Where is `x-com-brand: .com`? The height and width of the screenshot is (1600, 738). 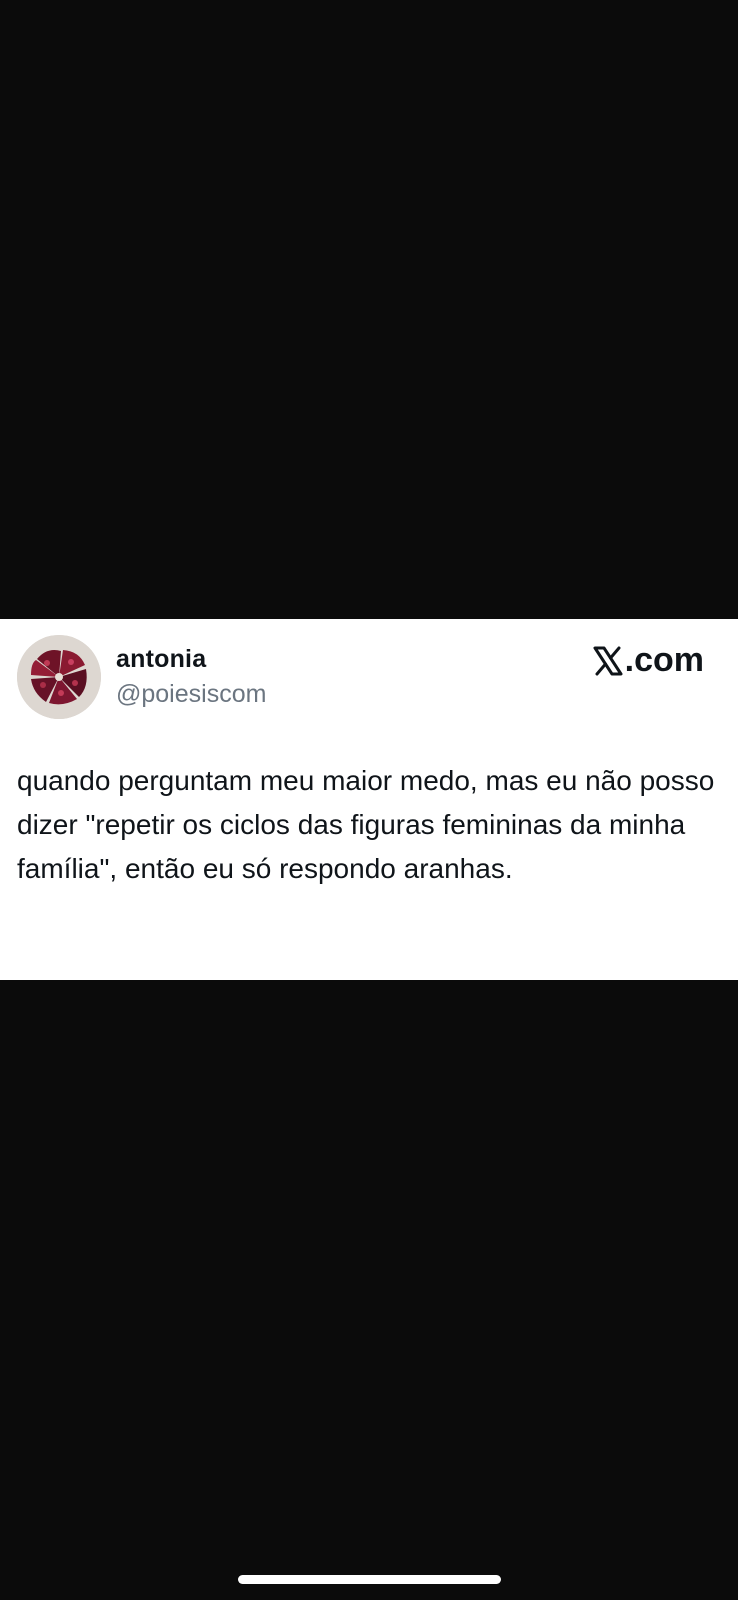
x-com-brand: .com is located at coordinates (648, 660).